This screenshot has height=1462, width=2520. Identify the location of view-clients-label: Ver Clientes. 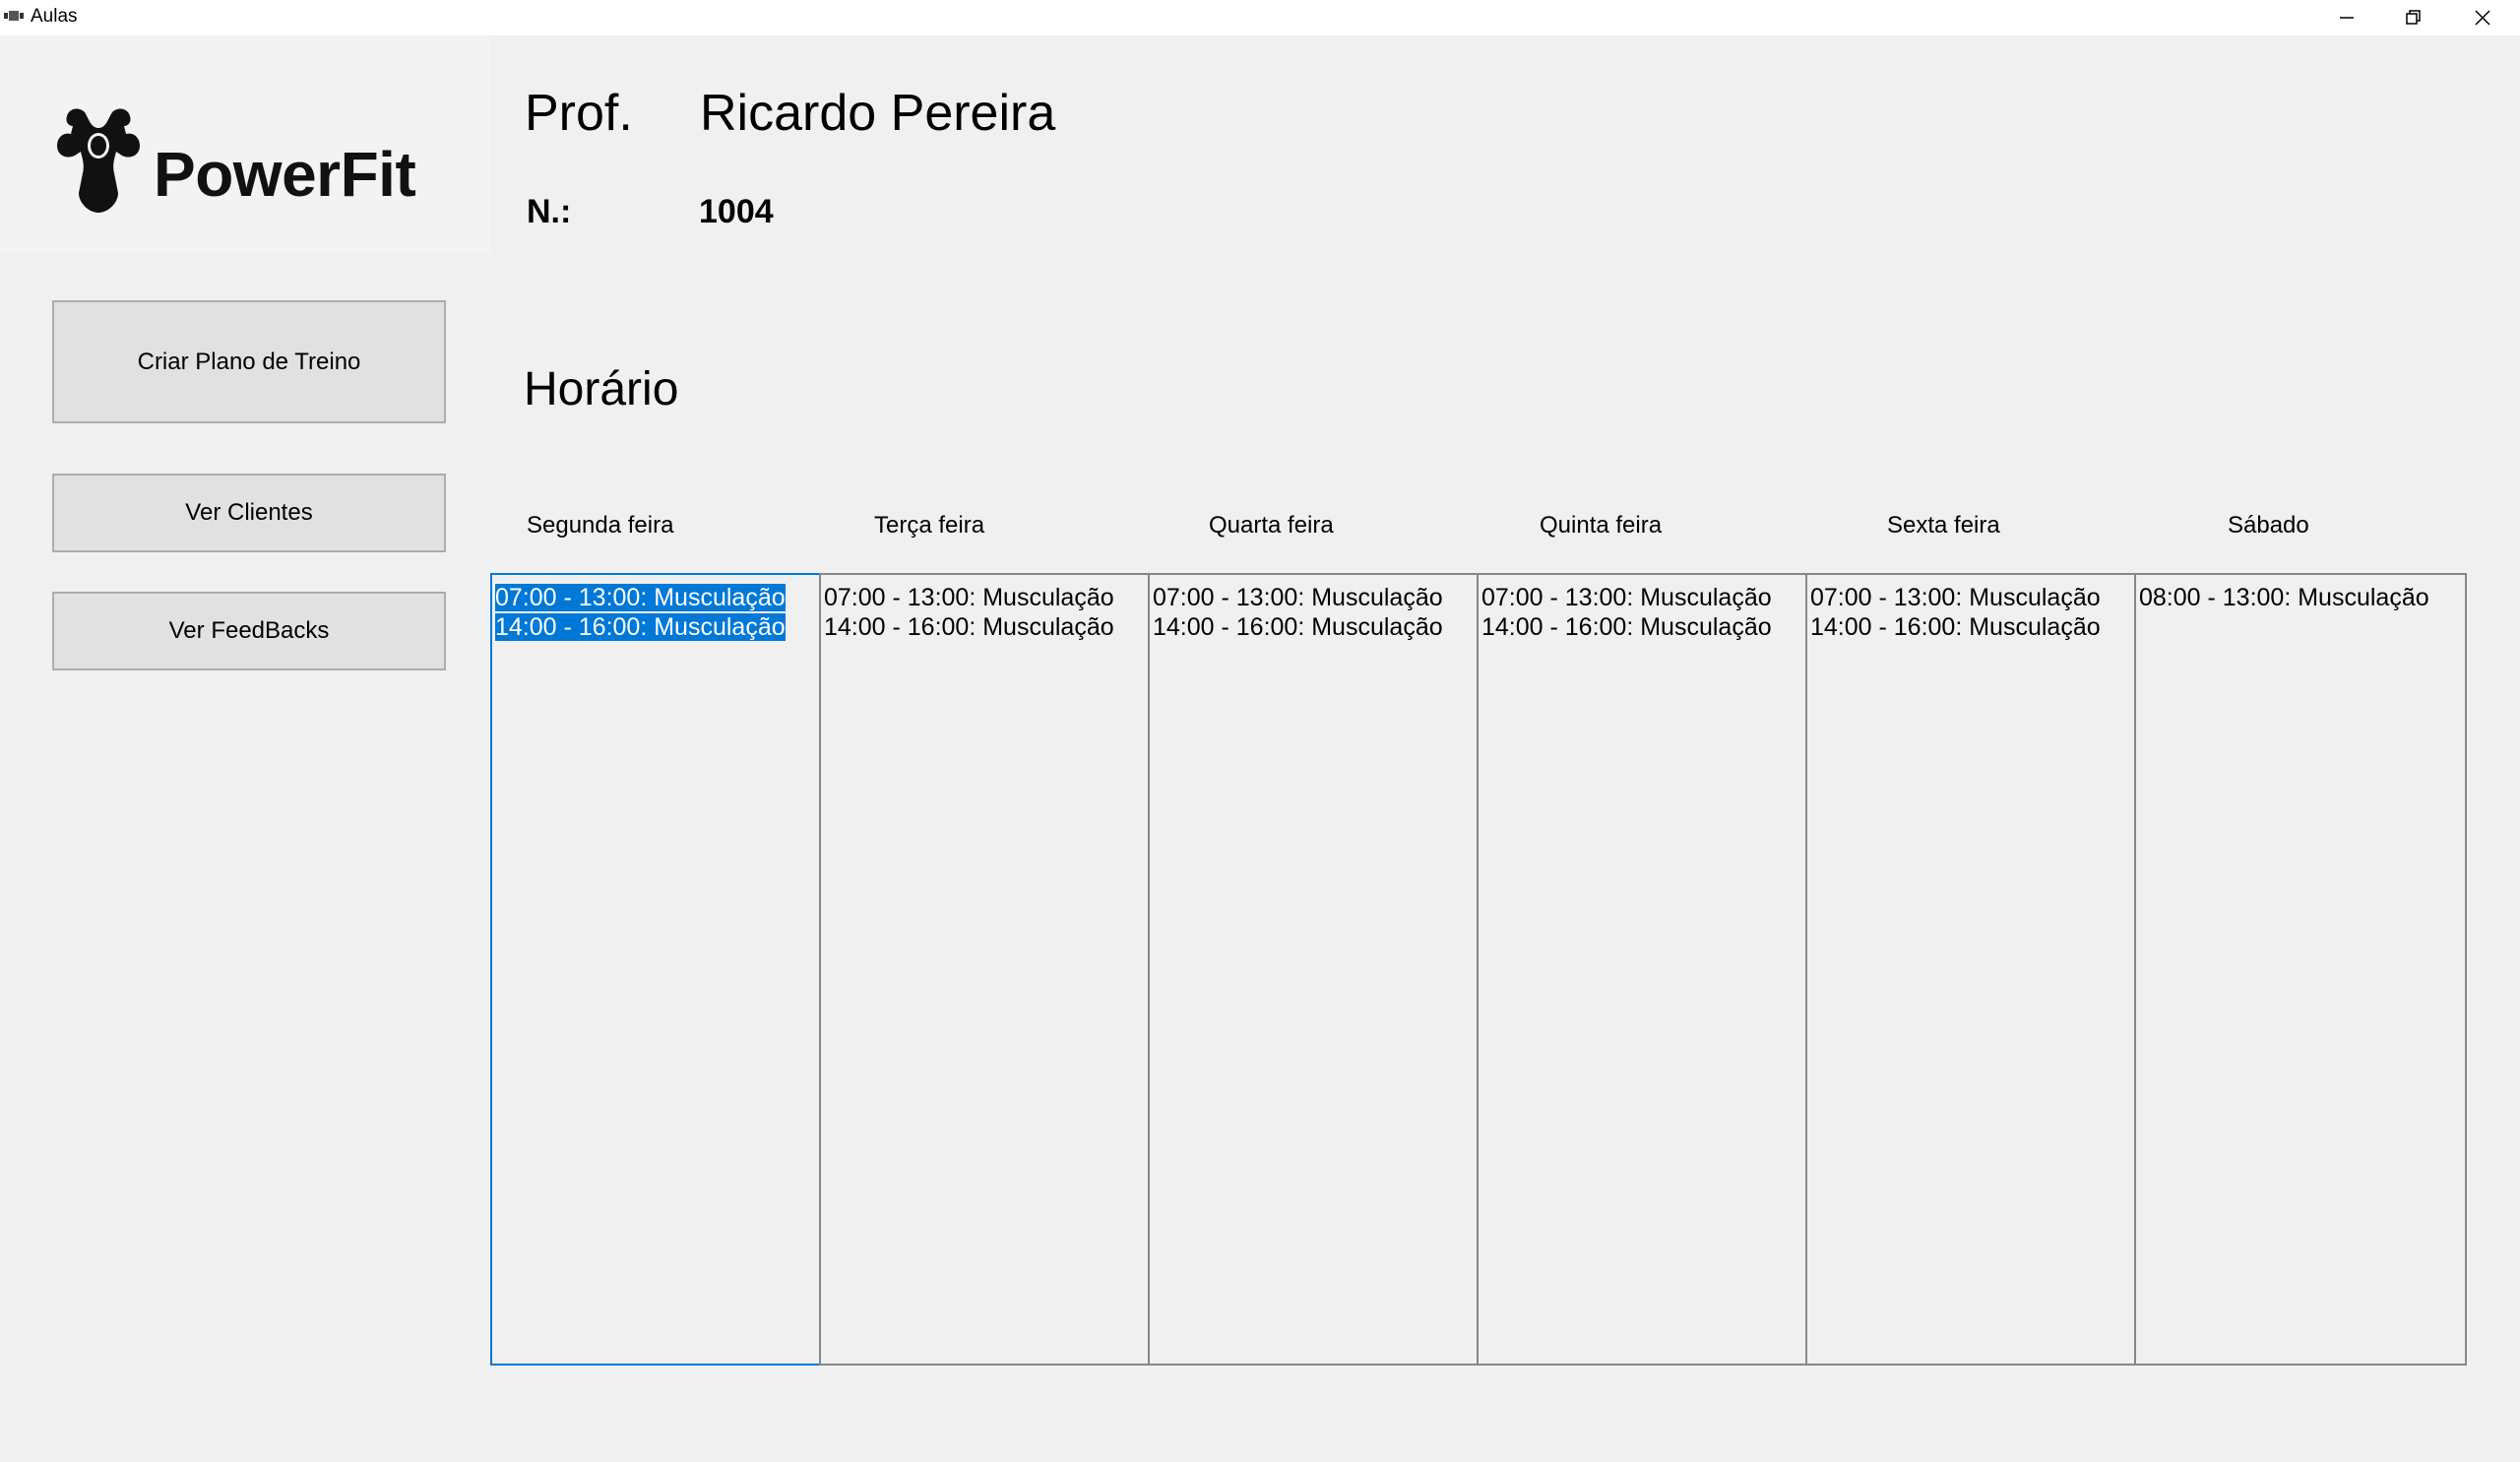
(249, 512).